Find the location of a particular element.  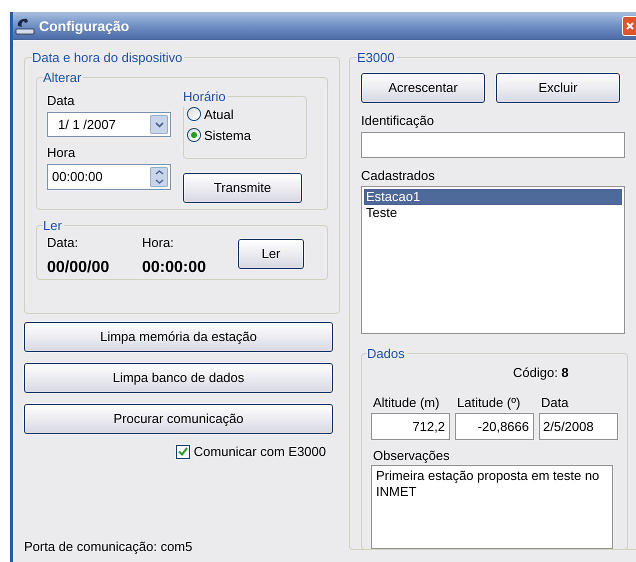

altitude-field: 712,2 is located at coordinates (410, 426).